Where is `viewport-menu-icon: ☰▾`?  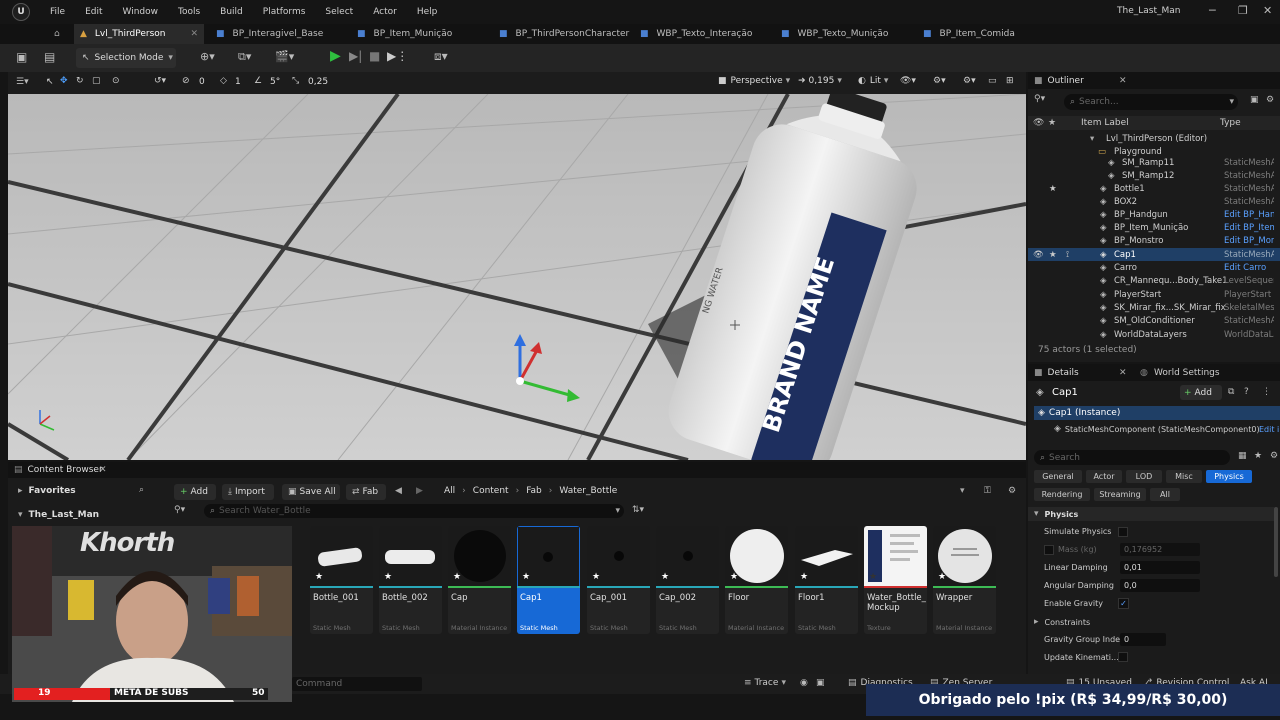
viewport-menu-icon: ☰▾ is located at coordinates (22, 82).